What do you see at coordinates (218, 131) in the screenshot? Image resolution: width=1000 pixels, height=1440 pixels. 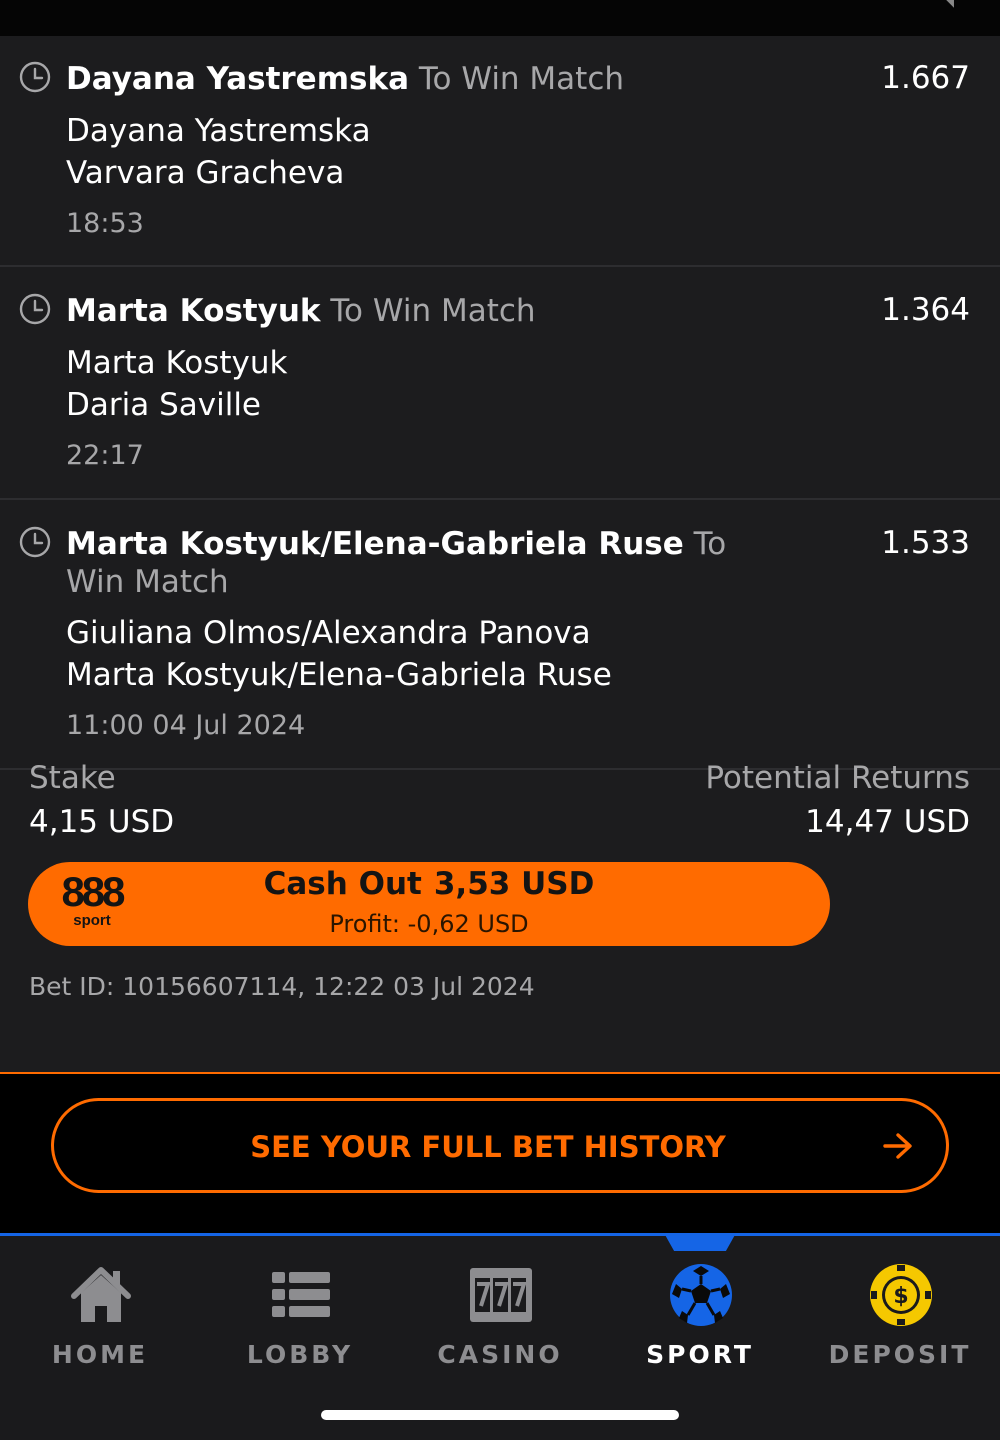 I see `team-home: Dayana Yastremska` at bounding box center [218, 131].